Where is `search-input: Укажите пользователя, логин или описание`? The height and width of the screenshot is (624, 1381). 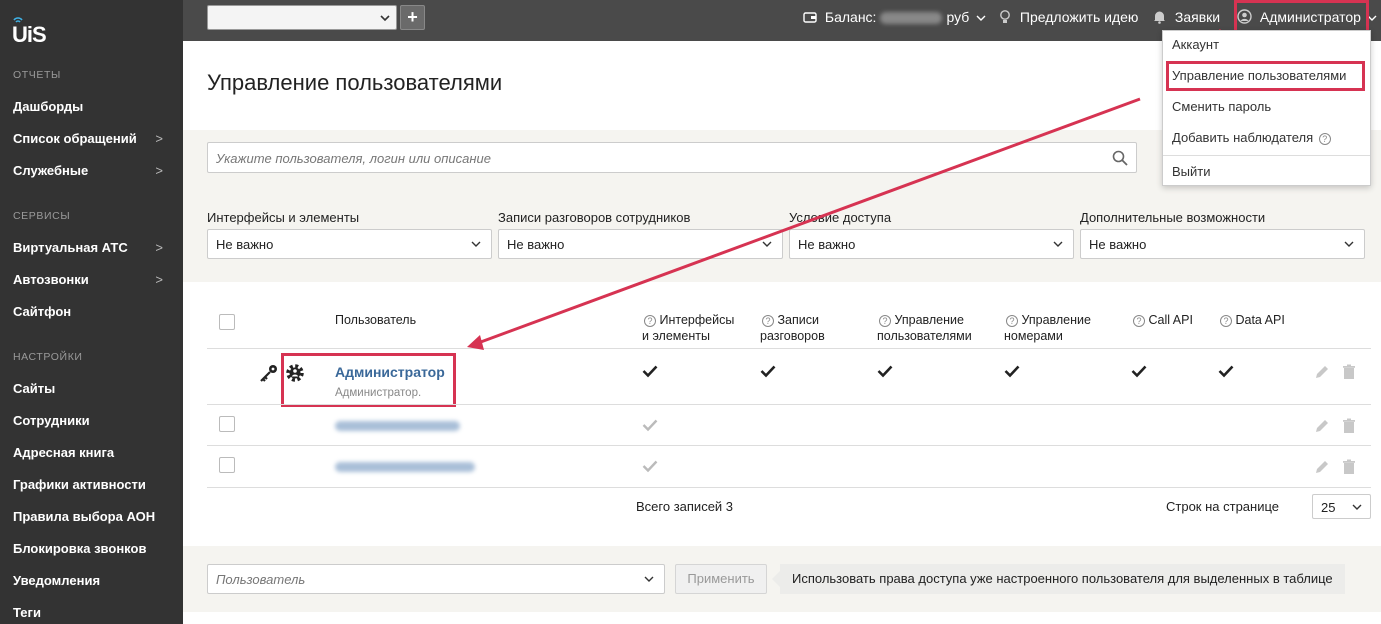
search-input: Укажите пользователя, логин или описание is located at coordinates (672, 157).